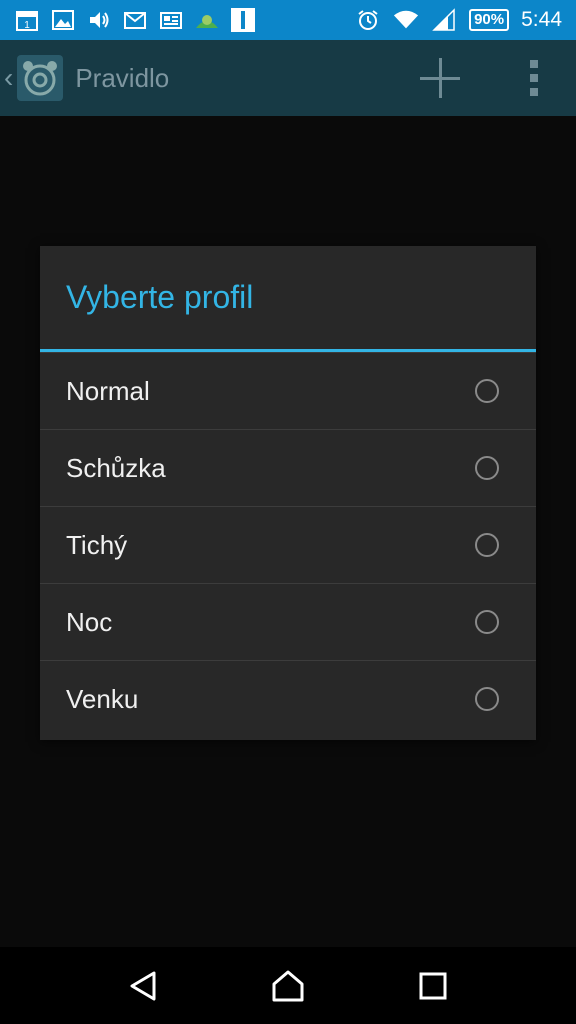  Describe the element at coordinates (465, 20) in the screenshot. I see `system-icons: 90% 5:44` at that location.